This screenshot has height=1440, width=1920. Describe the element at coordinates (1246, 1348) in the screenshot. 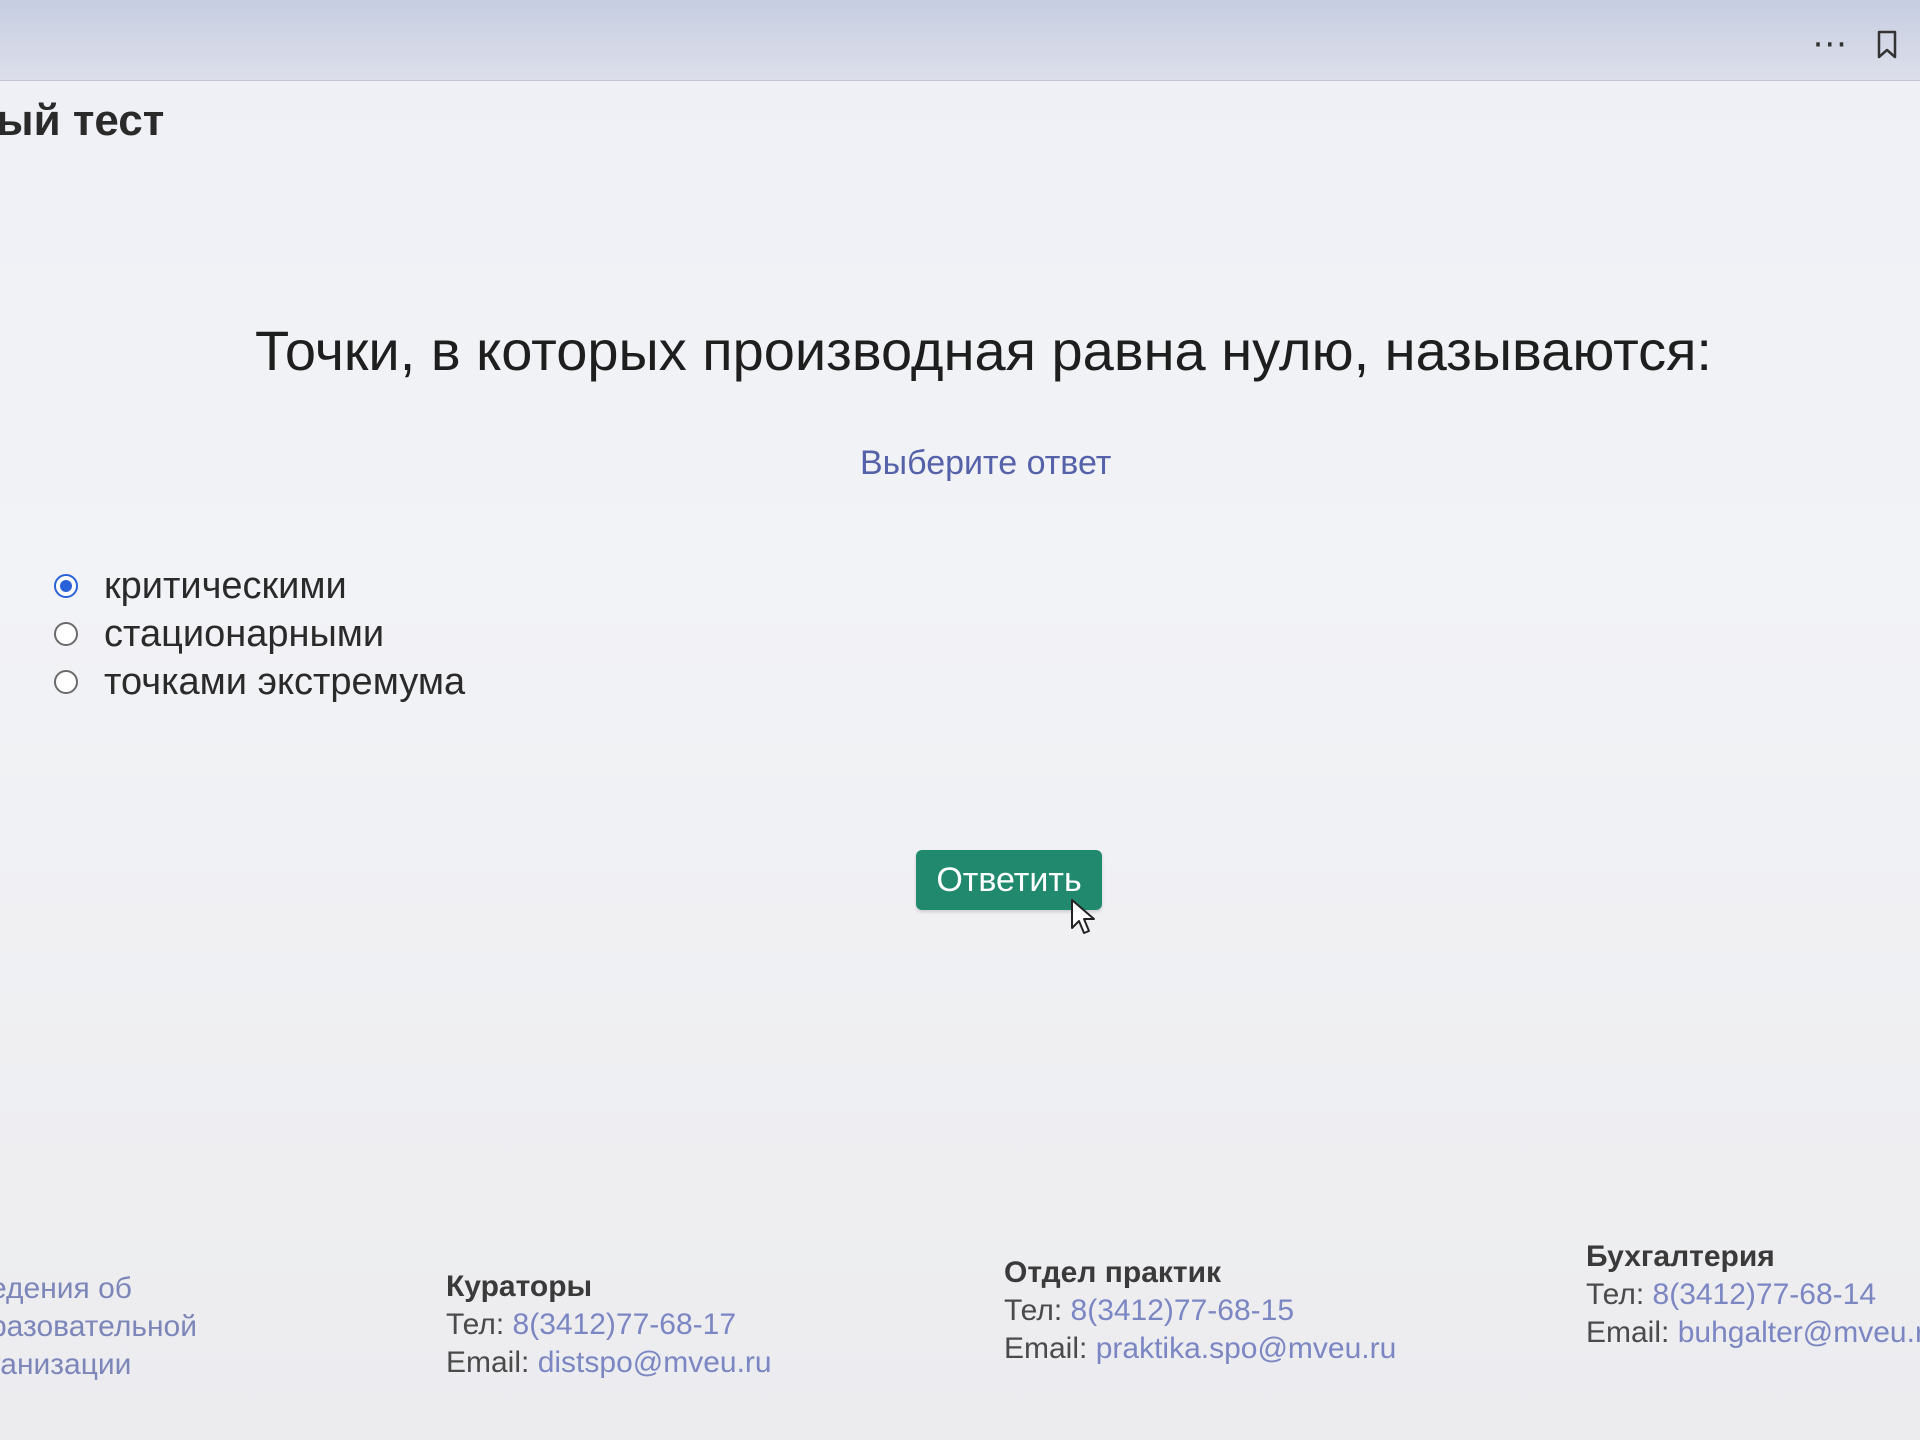

I see `email-link: praktika.spo@mveu.ru` at that location.